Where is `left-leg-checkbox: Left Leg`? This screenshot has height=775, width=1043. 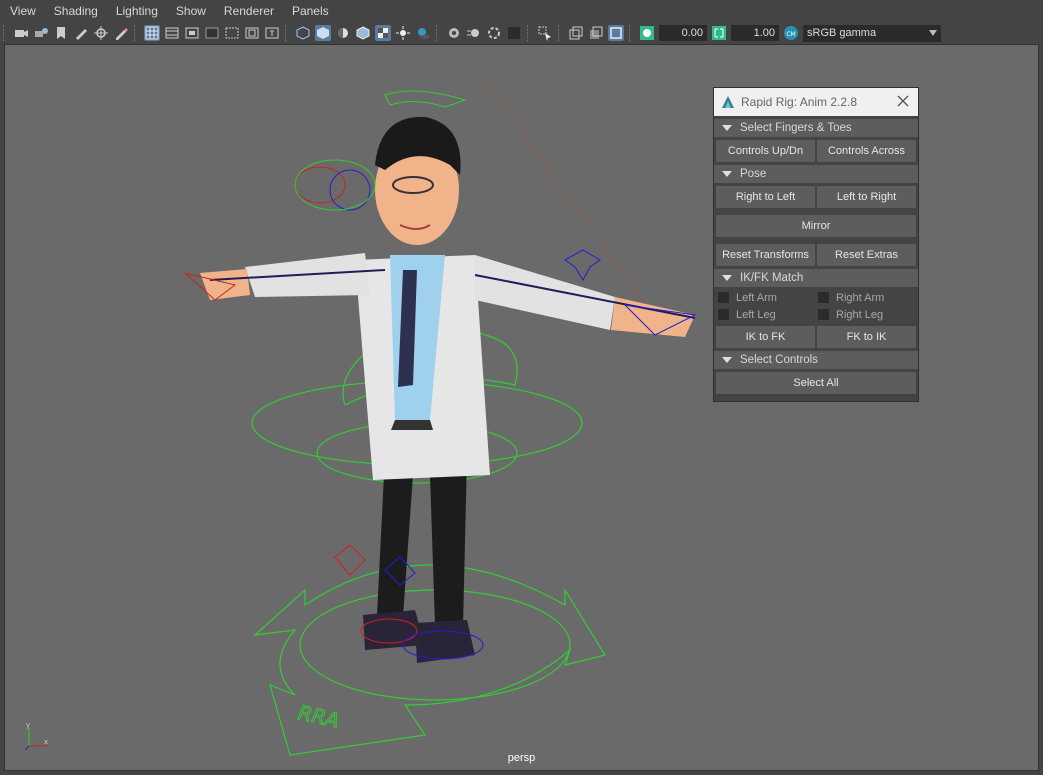
left-leg-checkbox: Left Leg is located at coordinates (766, 314).